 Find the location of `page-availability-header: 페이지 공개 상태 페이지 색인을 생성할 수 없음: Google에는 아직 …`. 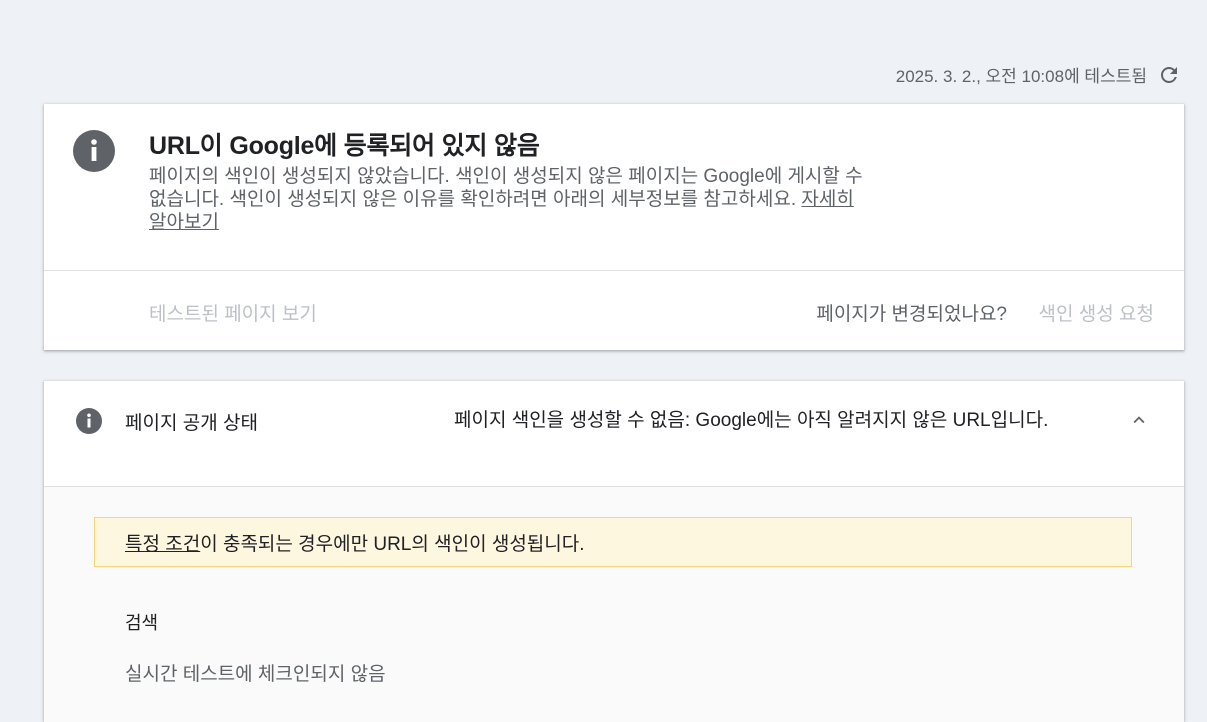

page-availability-header: 페이지 공개 상태 페이지 색인을 생성할 수 없음: Google에는 아직 … is located at coordinates (614, 434).